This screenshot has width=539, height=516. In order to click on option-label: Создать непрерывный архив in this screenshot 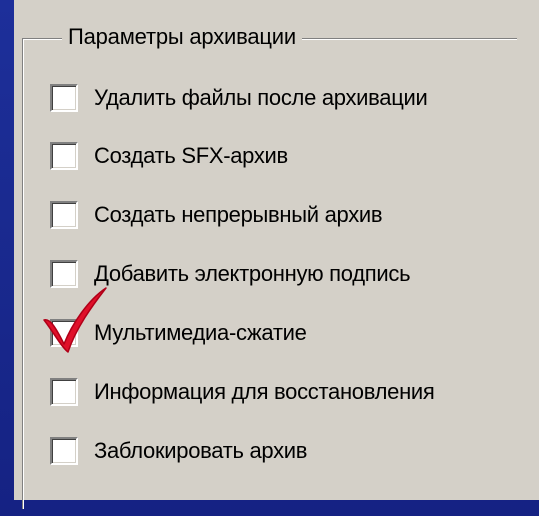, I will do `click(238, 214)`.